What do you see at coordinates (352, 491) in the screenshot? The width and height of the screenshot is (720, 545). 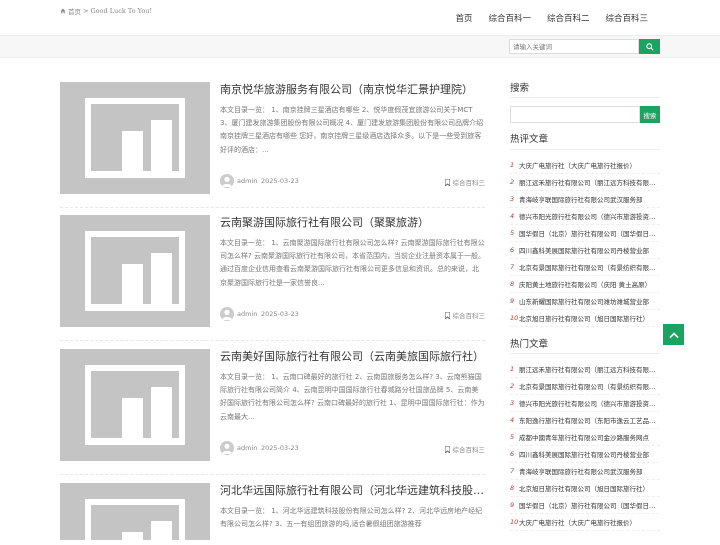 I see `post-title: 河北华远国际旅行社有限公司（河北华远建筑科技股份有限公司）` at bounding box center [352, 491].